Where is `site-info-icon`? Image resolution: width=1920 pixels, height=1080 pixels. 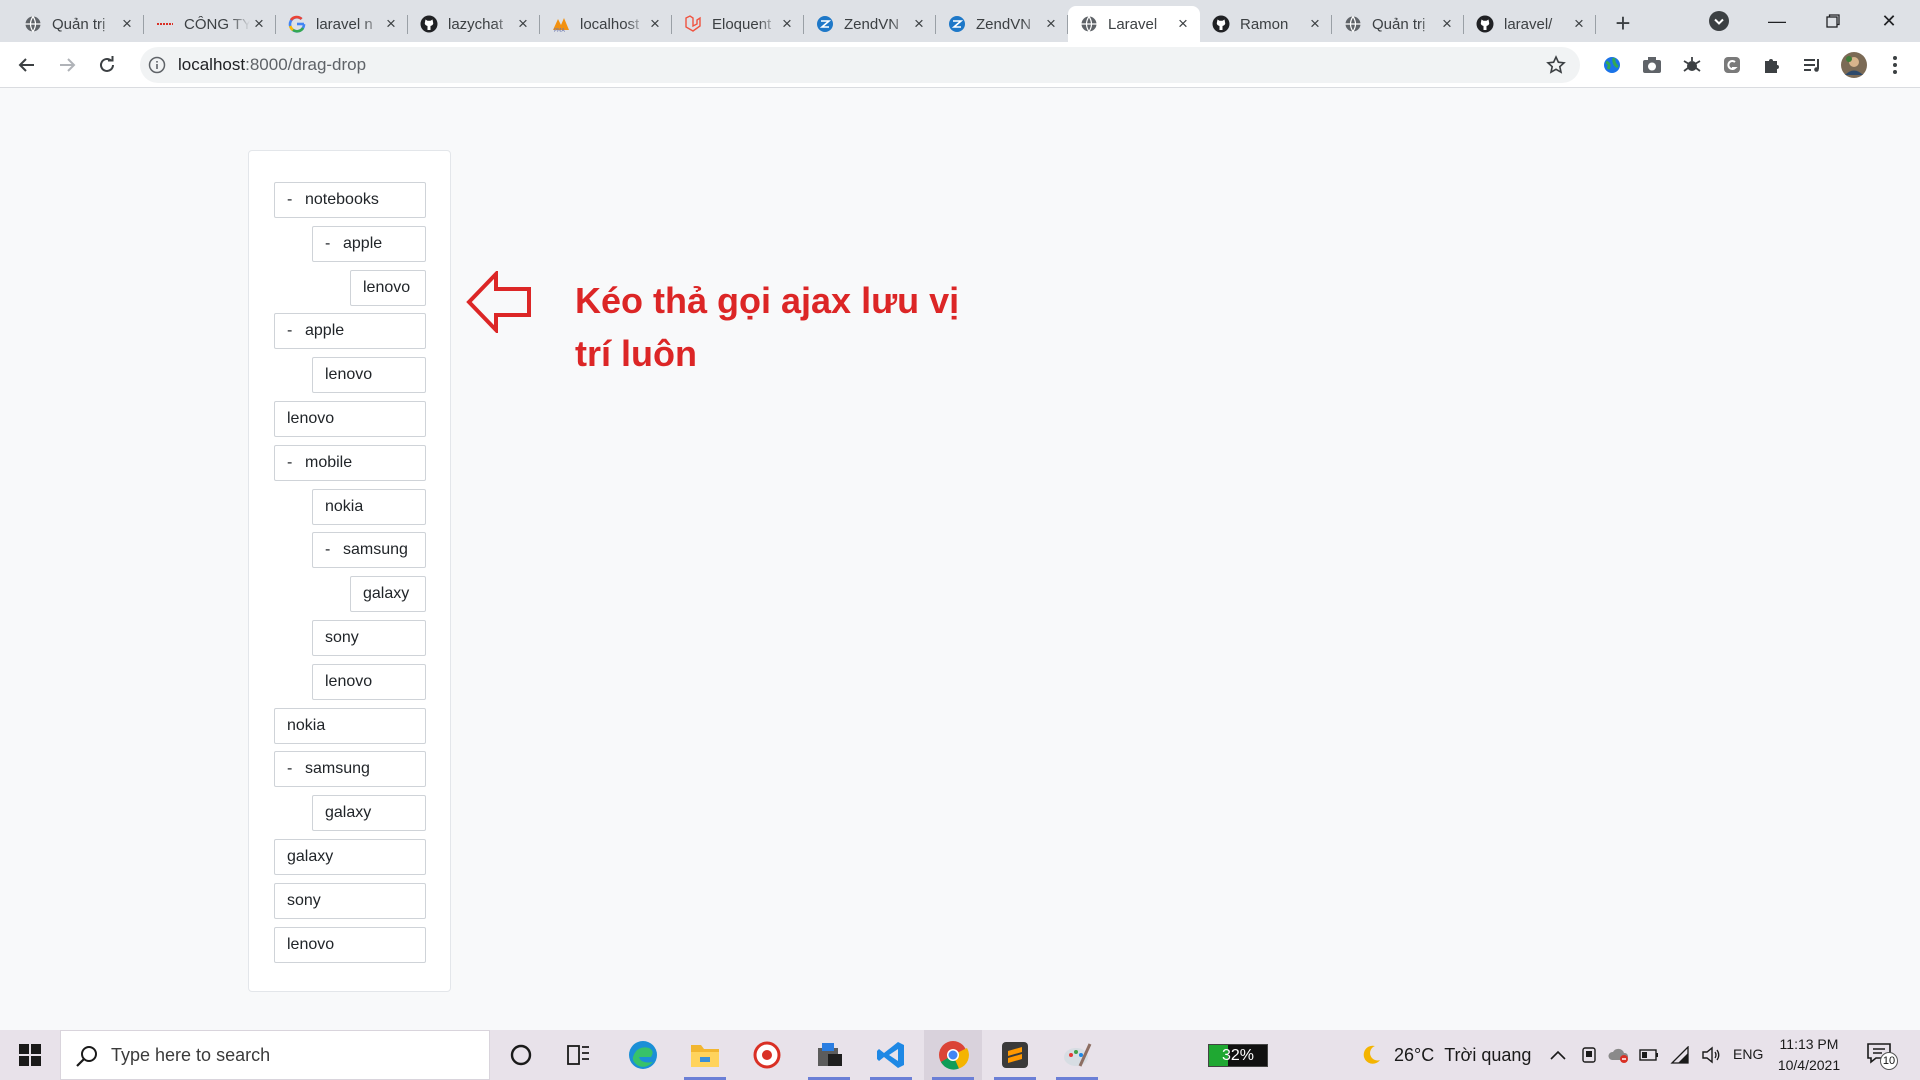 site-info-icon is located at coordinates (157, 65).